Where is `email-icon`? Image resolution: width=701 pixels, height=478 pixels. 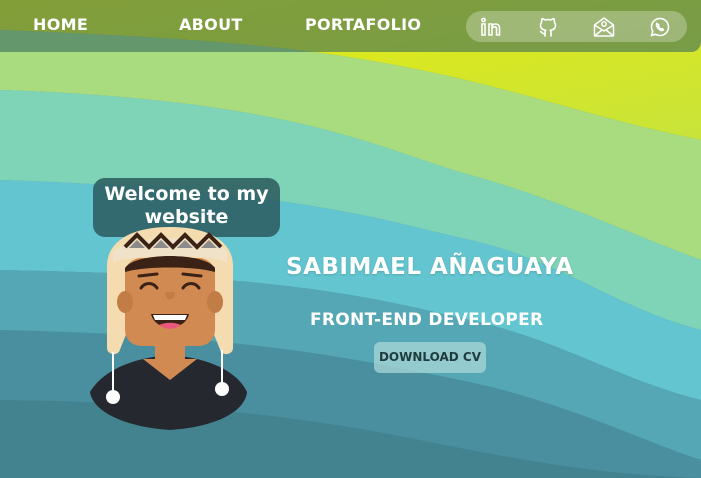
email-icon is located at coordinates (604, 27).